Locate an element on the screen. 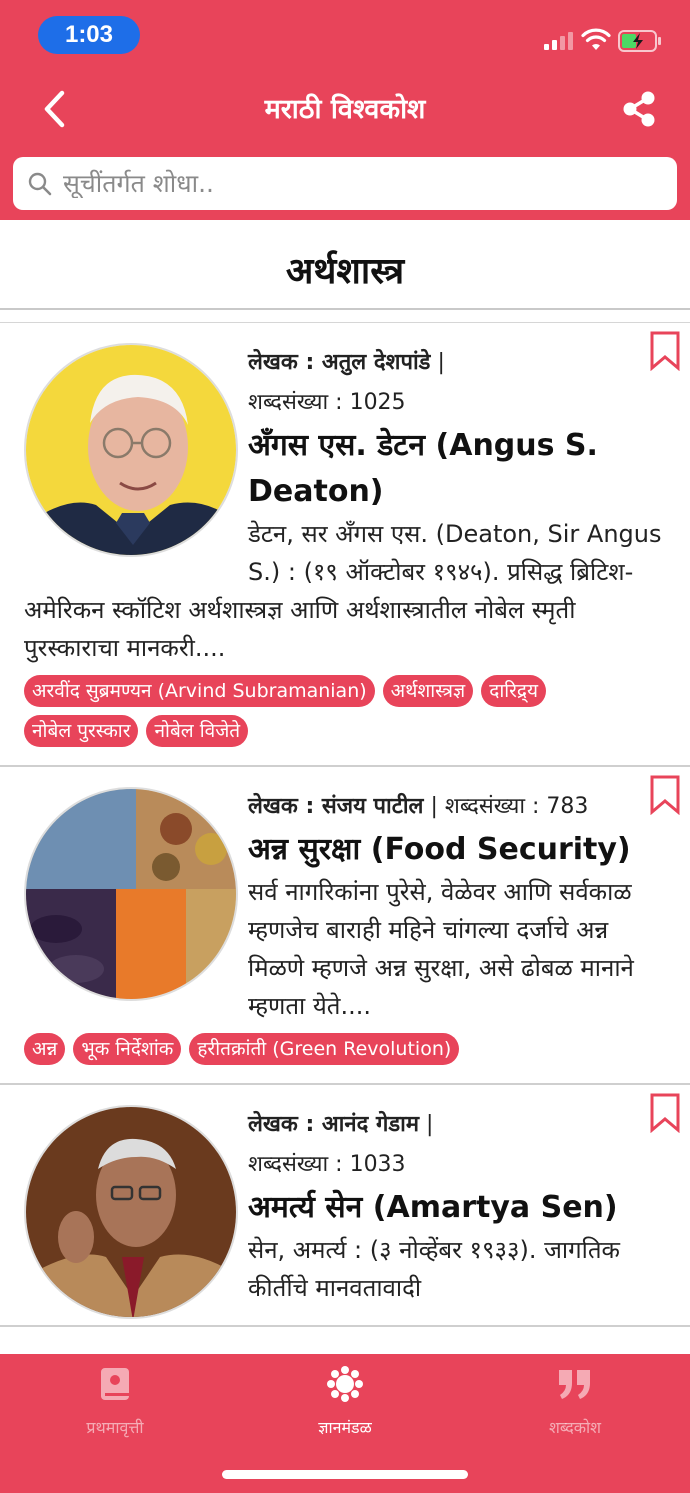  flower-icon is located at coordinates (345, 1384).